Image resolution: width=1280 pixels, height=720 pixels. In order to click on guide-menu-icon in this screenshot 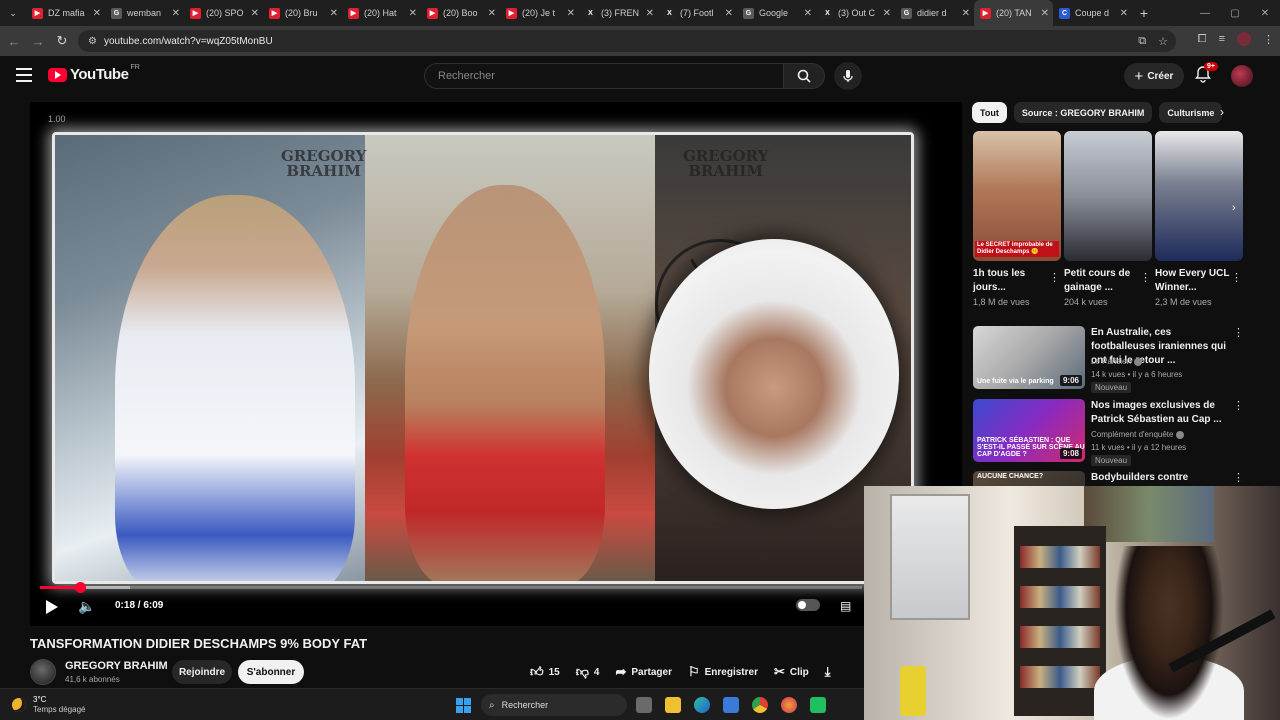, I will do `click(24, 75)`.